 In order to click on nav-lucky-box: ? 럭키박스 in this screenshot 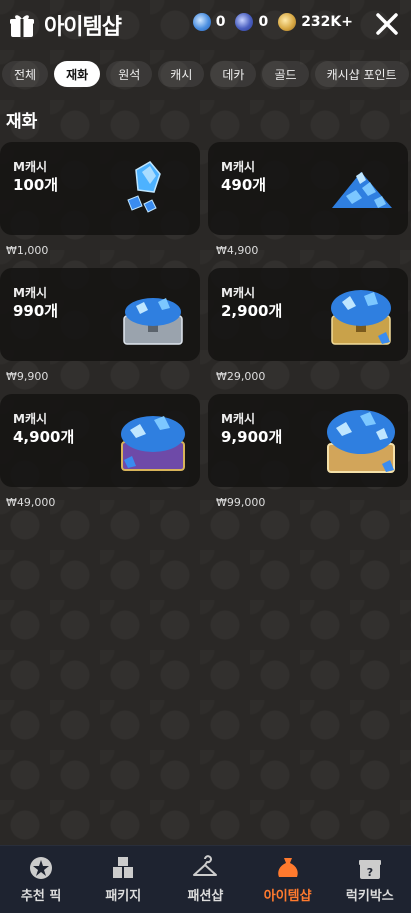, I will do `click(370, 879)`.